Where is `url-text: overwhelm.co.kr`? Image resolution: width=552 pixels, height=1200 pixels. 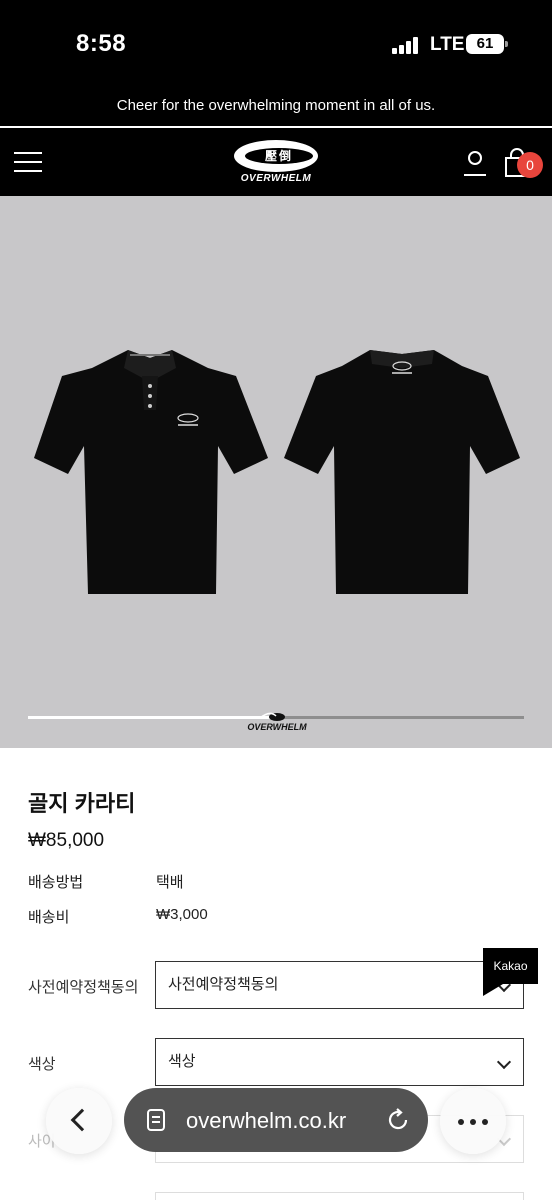 url-text: overwhelm.co.kr is located at coordinates (266, 1120).